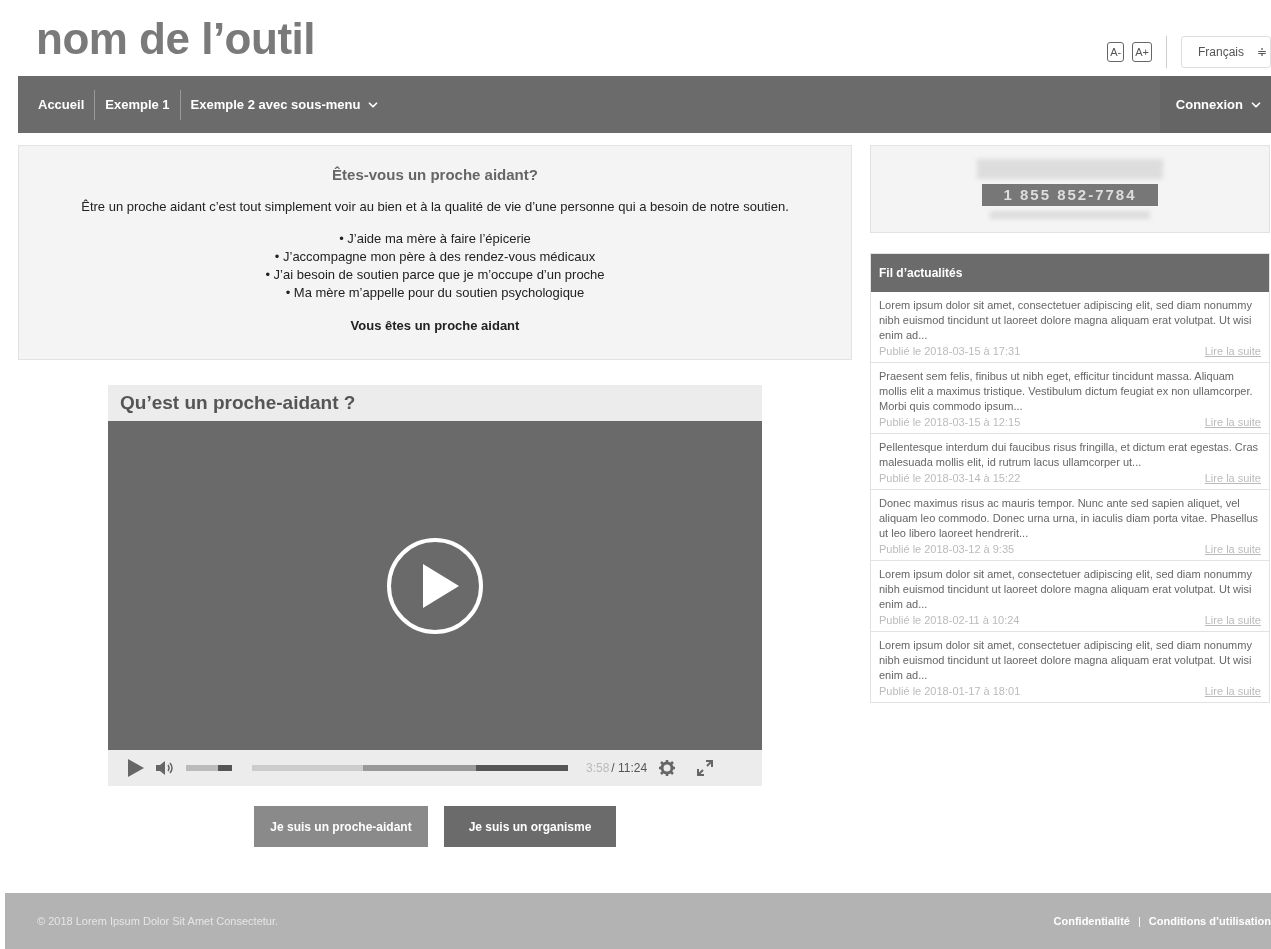  What do you see at coordinates (435, 206) in the screenshot?
I see `intro-text: Être un proche aidant c’est tout simplement voir au bien et à la qualité de vie d’une personne qui a besoin de notre soutien.` at bounding box center [435, 206].